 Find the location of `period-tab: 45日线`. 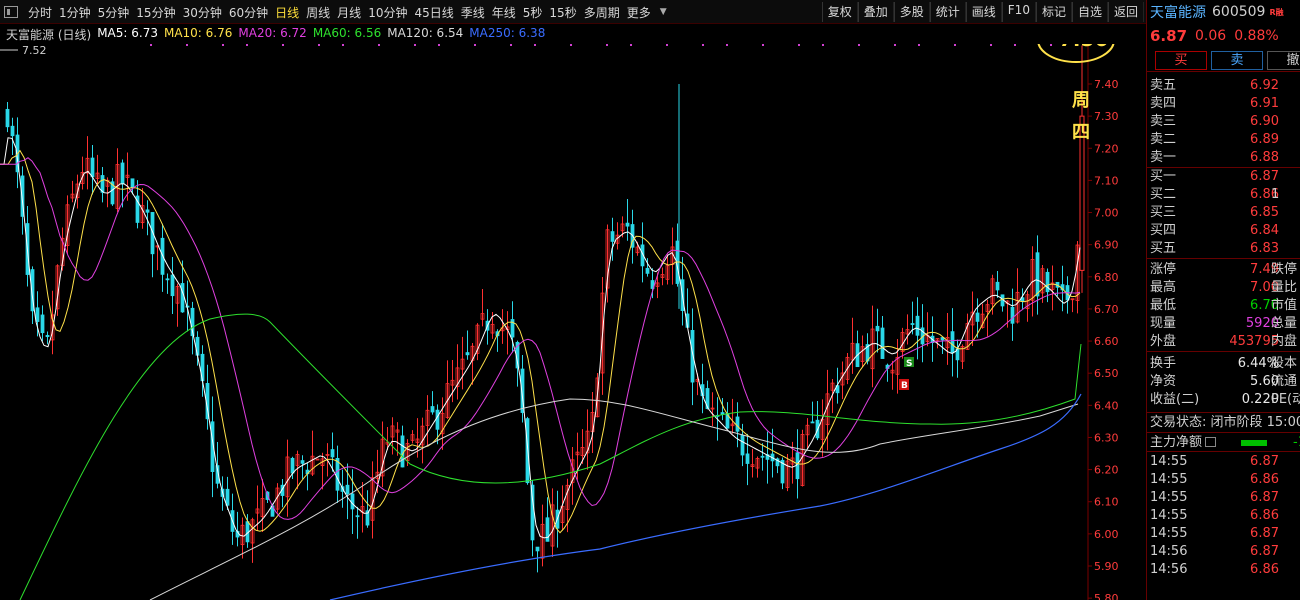

period-tab: 45日线 is located at coordinates (433, 12).